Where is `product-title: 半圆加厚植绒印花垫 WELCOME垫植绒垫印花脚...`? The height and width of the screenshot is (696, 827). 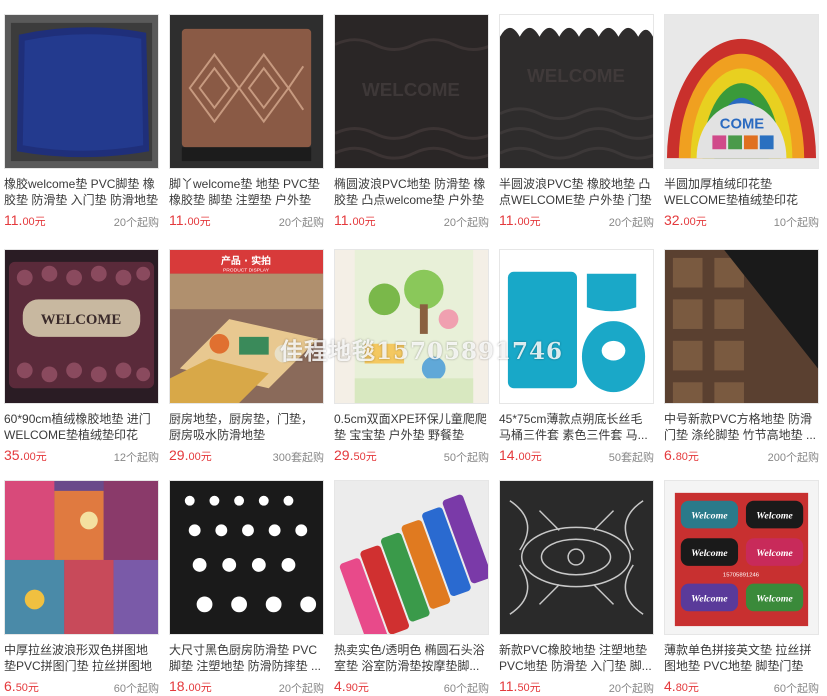 product-title: 半圆加厚植绒印花垫 WELCOME垫植绒垫印花脚... is located at coordinates (741, 192).